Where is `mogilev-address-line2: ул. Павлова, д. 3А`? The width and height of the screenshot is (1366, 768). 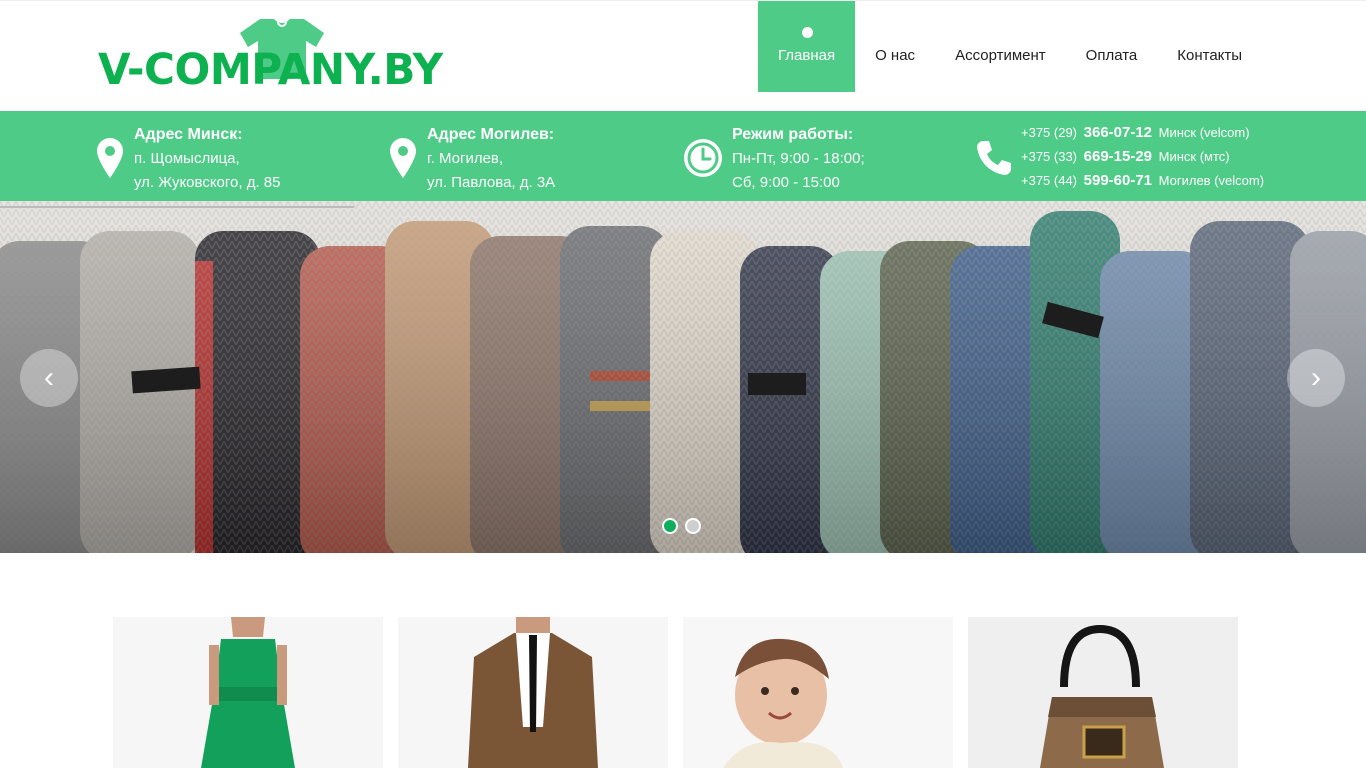
mogilev-address-line2: ул. Павлова, д. 3А is located at coordinates (491, 182).